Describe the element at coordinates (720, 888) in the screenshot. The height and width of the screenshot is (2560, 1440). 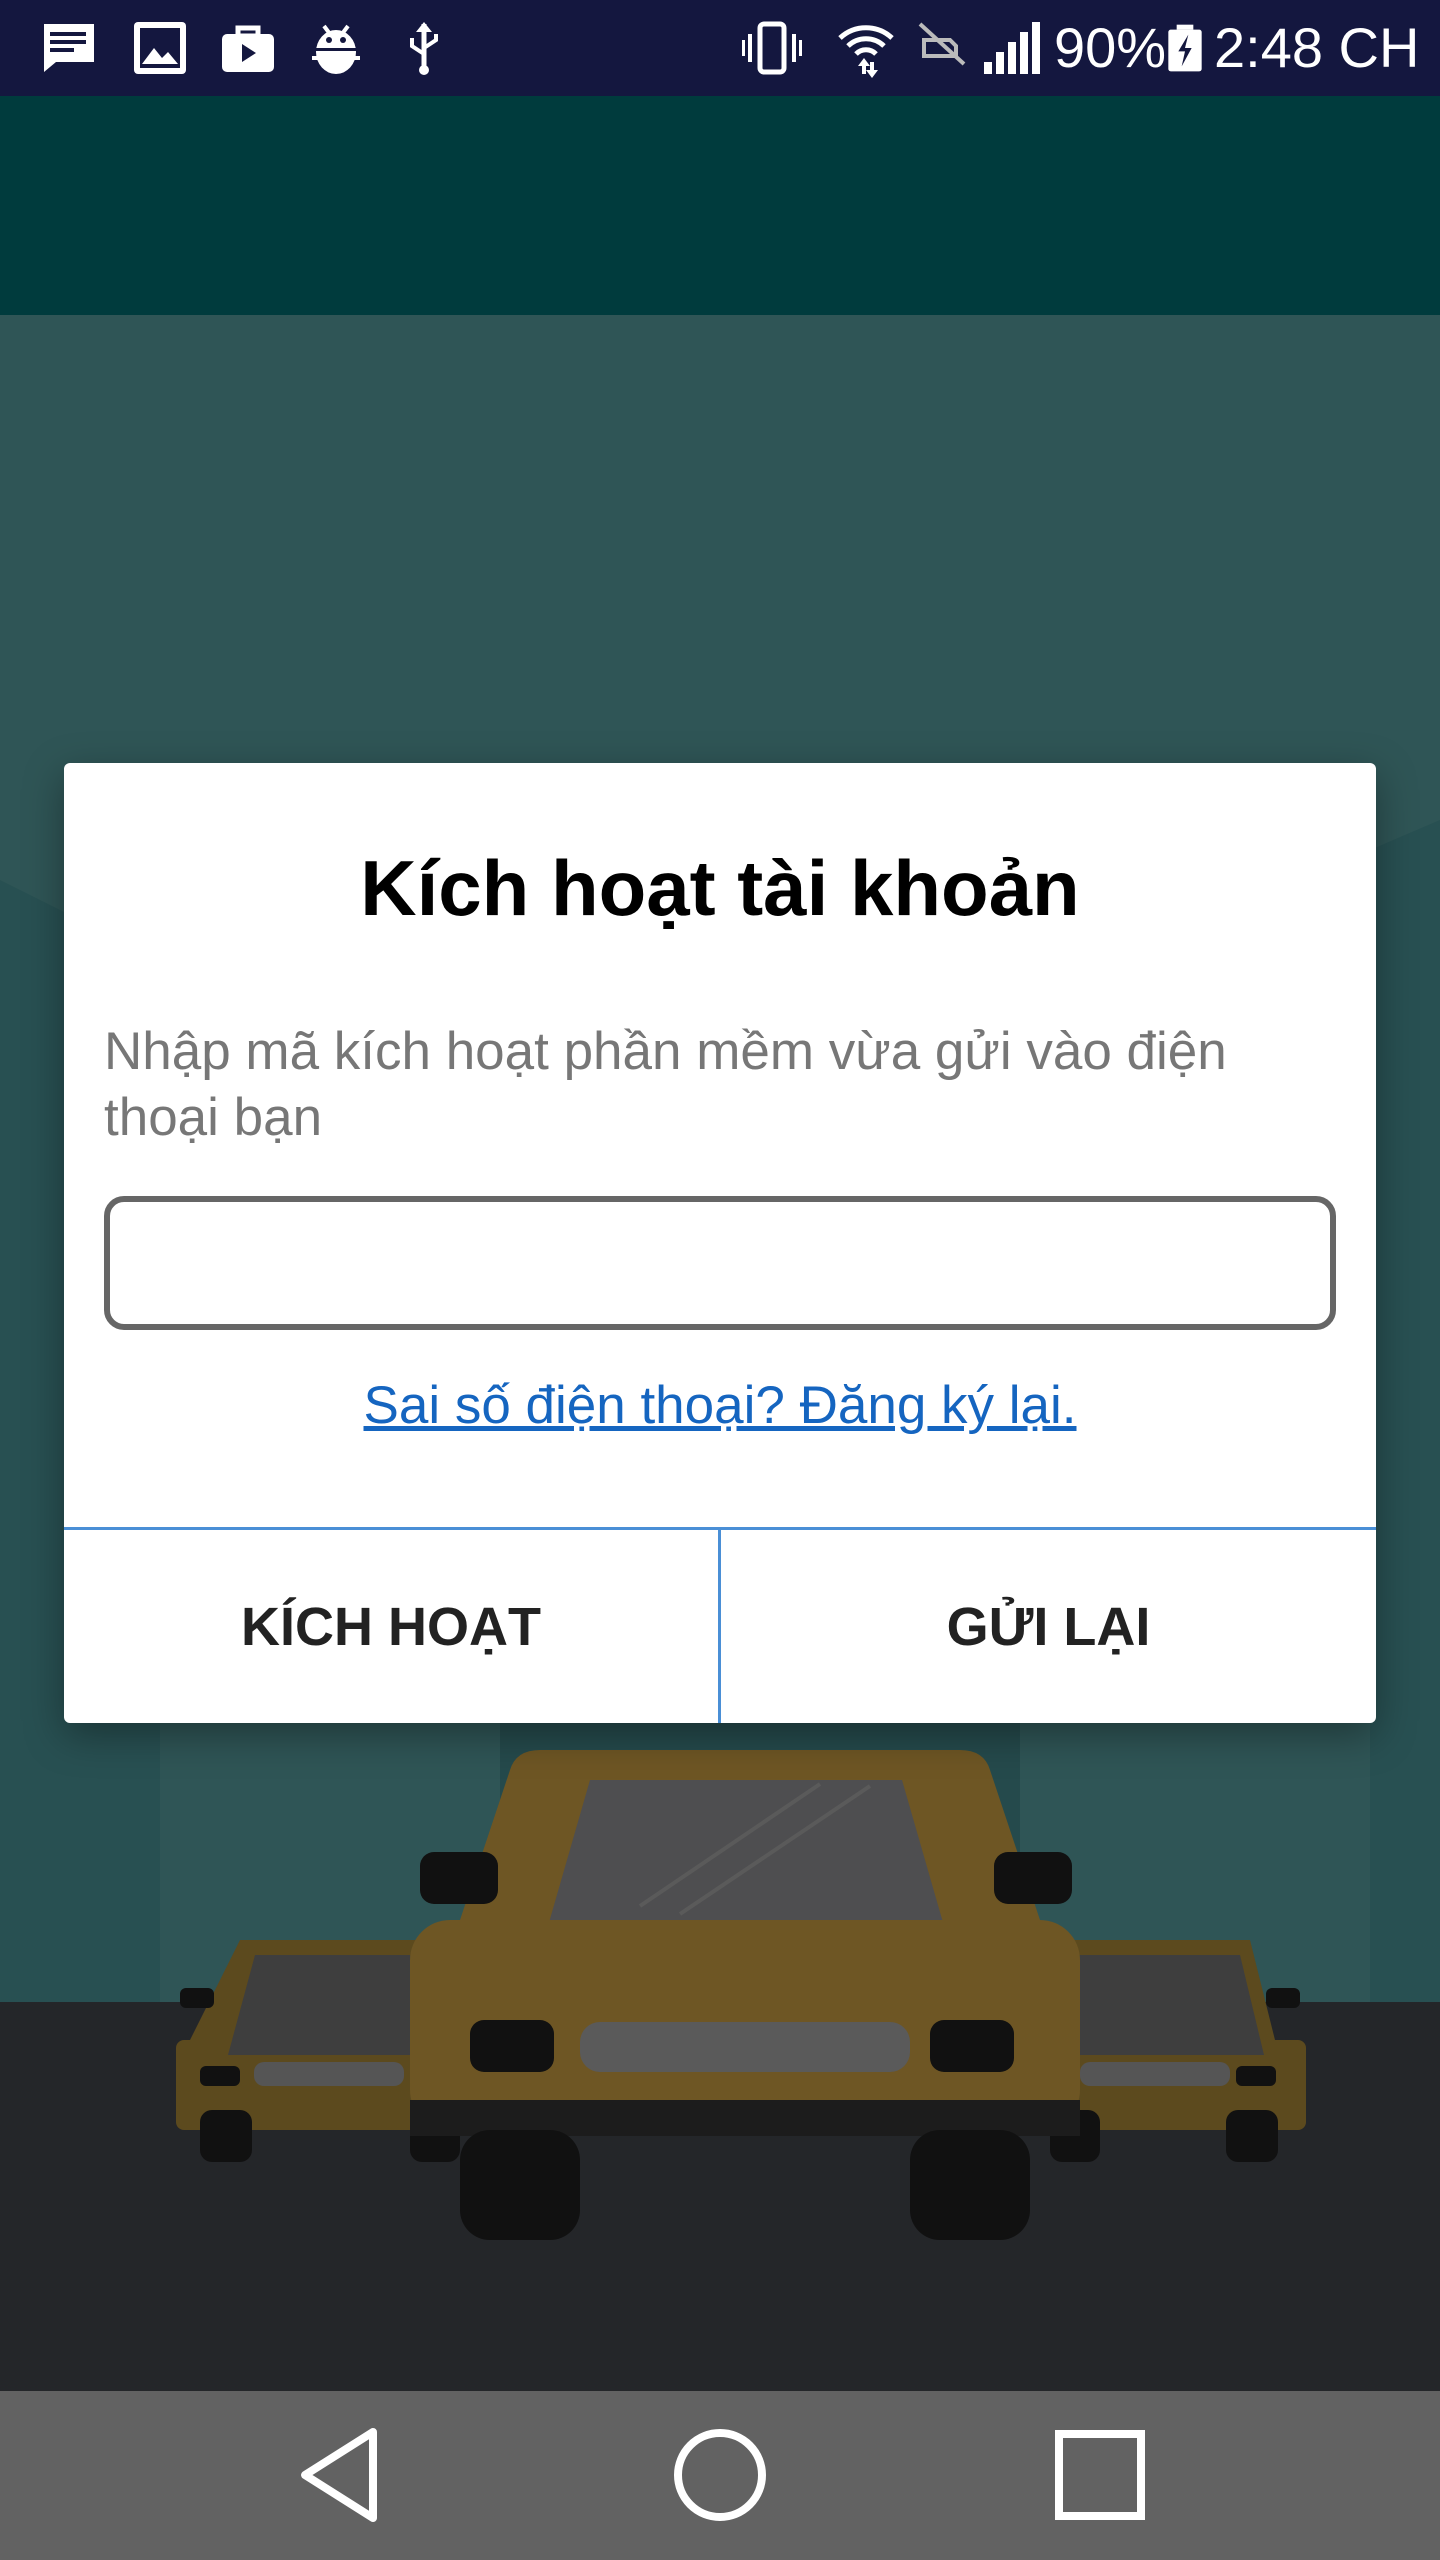
I see `dialog-title: Kích hoạt tài khoản` at that location.